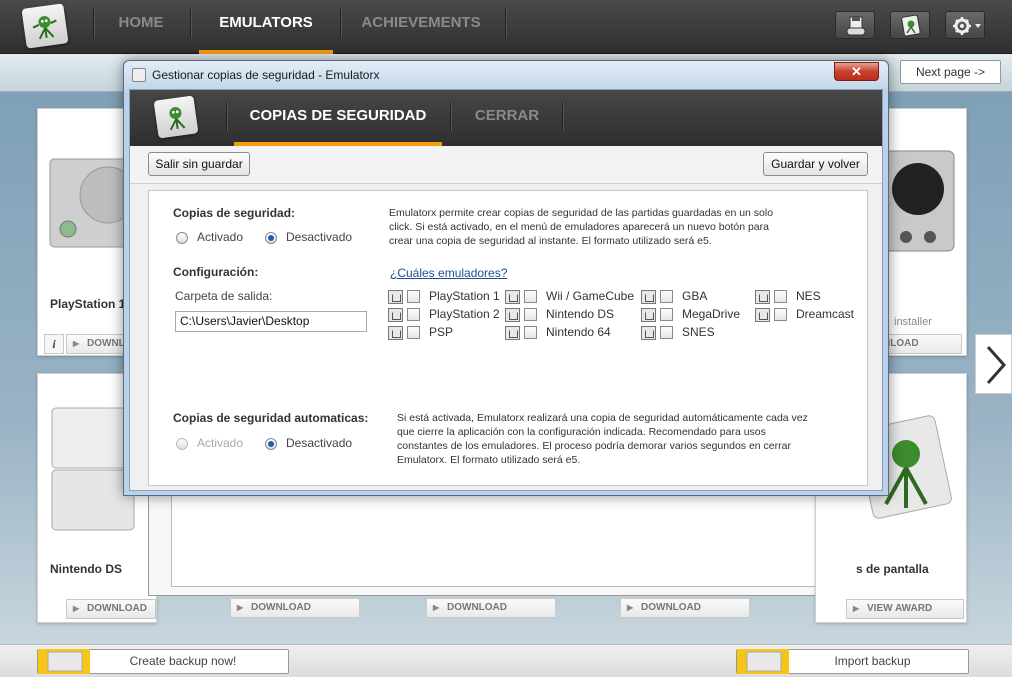 The image size is (1012, 677). I want to click on app-logo, so click(45, 26).